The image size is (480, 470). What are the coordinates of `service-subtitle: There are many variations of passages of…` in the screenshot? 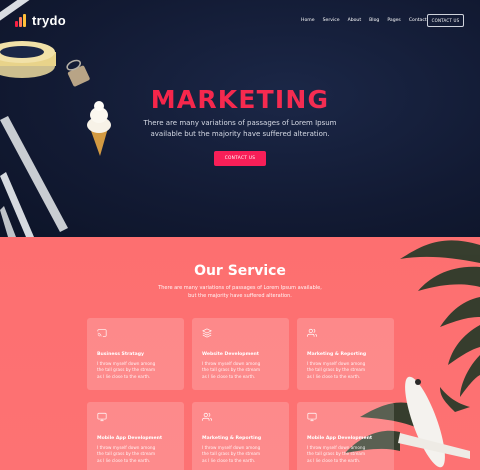 It's located at (240, 292).